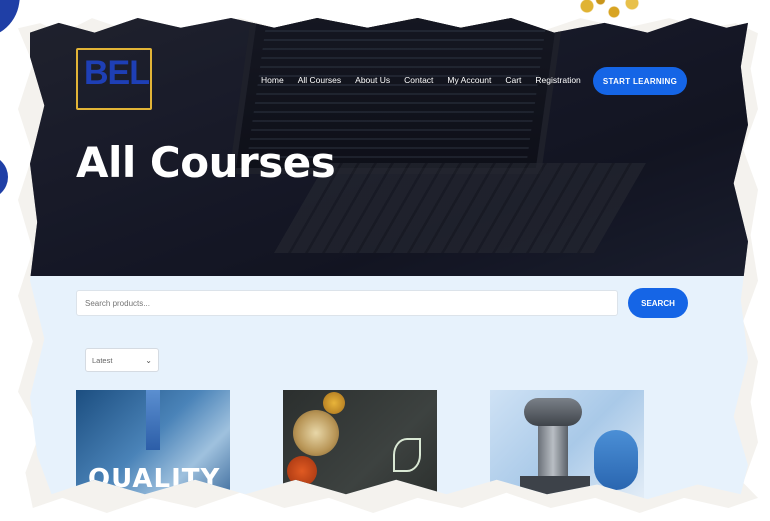 This screenshot has width=770, height=521. I want to click on nav-item-contact: Contact, so click(418, 80).